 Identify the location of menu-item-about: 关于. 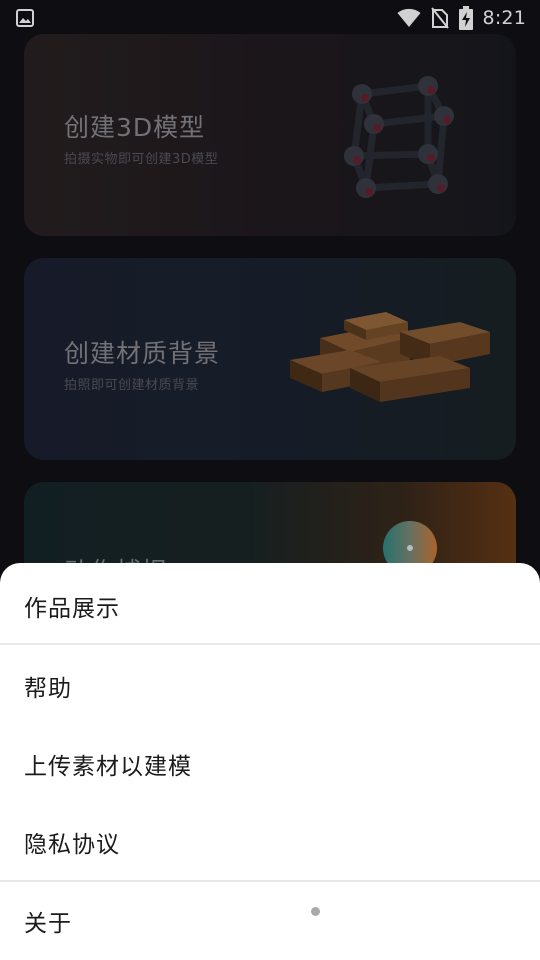
(270, 921).